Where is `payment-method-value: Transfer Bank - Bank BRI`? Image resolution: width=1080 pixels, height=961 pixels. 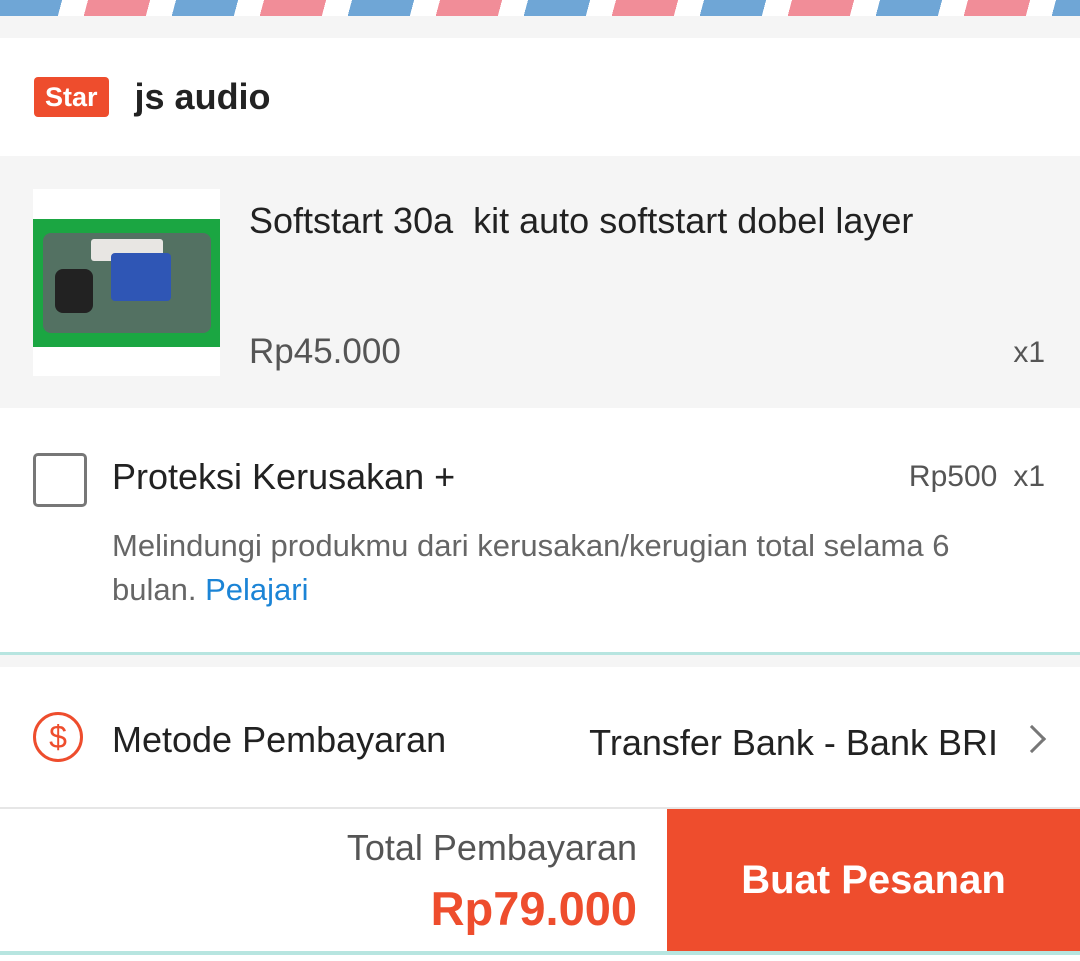
payment-method-value: Transfer Bank - Bank BRI is located at coordinates (793, 742).